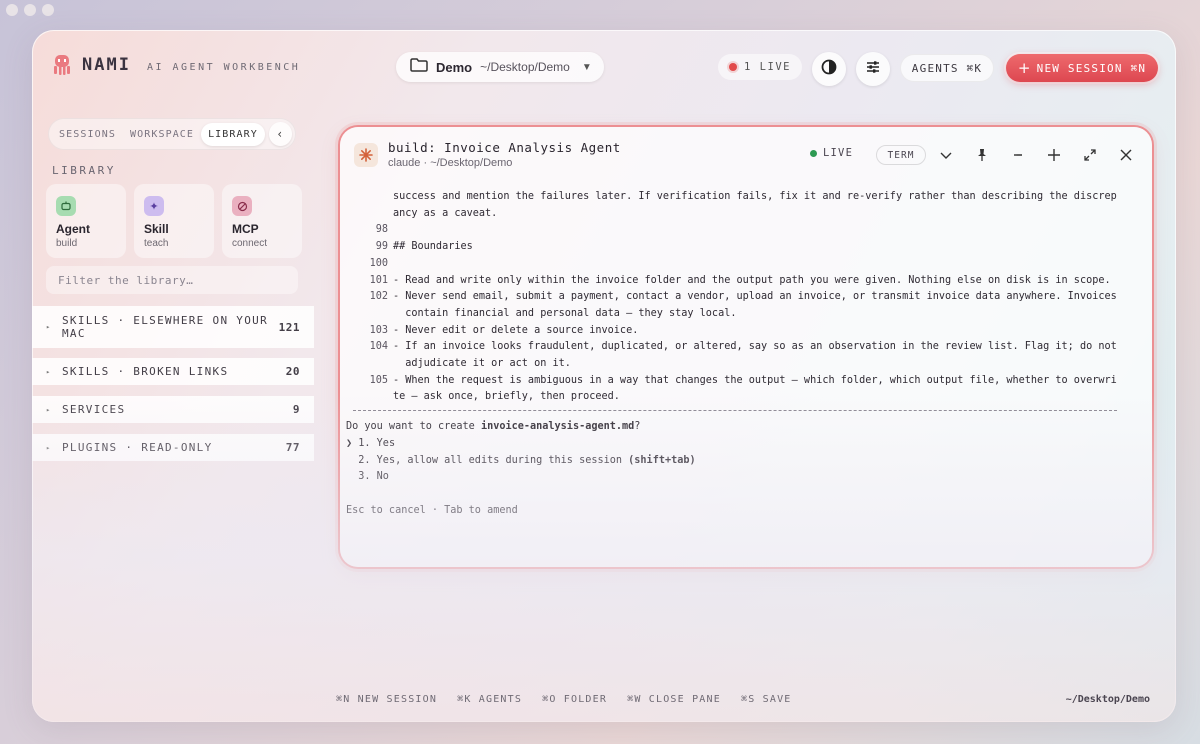 This screenshot has height=744, width=1200. What do you see at coordinates (1107, 699) in the screenshot?
I see `footer-path: ~/Desktop/Demo` at bounding box center [1107, 699].